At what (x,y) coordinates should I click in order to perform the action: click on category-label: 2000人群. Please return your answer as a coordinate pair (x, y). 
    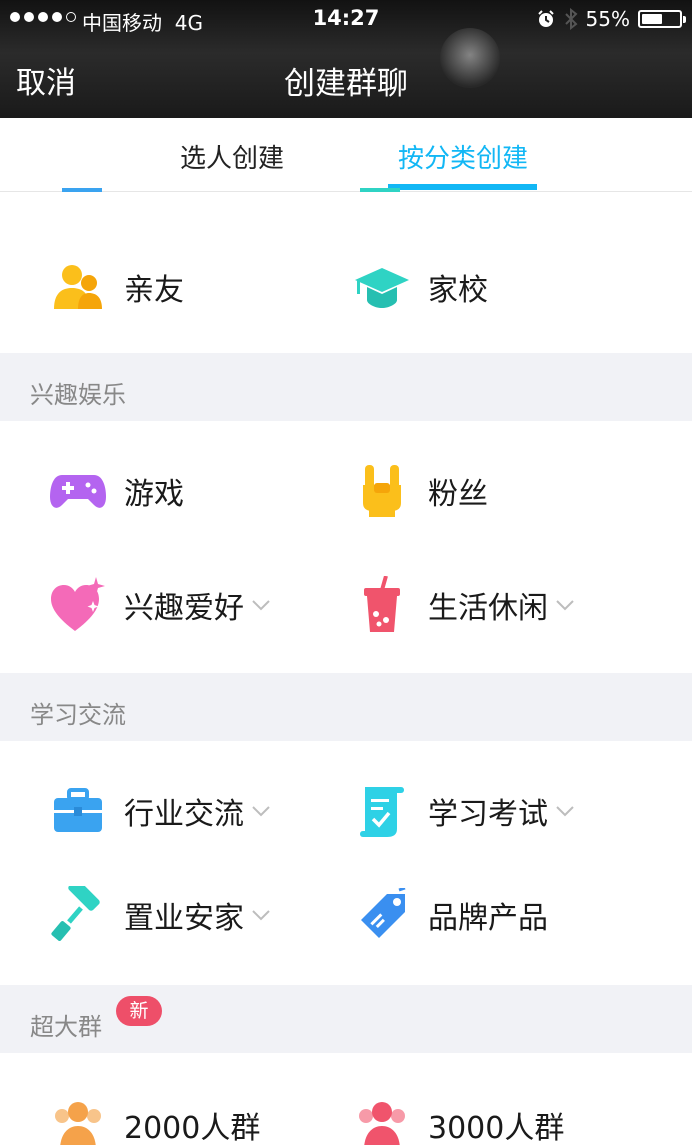
    Looking at the image, I should click on (192, 1128).